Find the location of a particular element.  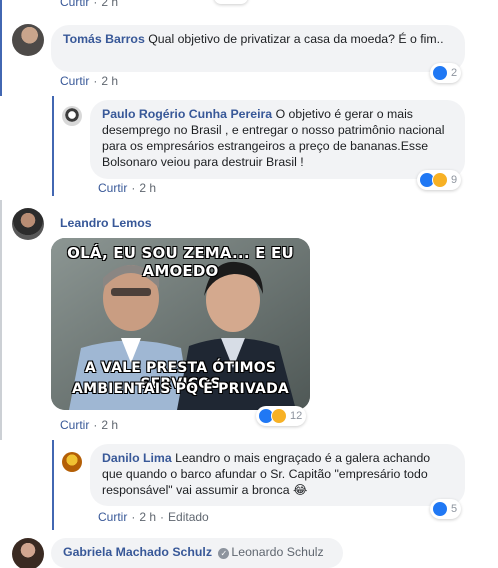

reaction-count: 9 is located at coordinates (454, 180).